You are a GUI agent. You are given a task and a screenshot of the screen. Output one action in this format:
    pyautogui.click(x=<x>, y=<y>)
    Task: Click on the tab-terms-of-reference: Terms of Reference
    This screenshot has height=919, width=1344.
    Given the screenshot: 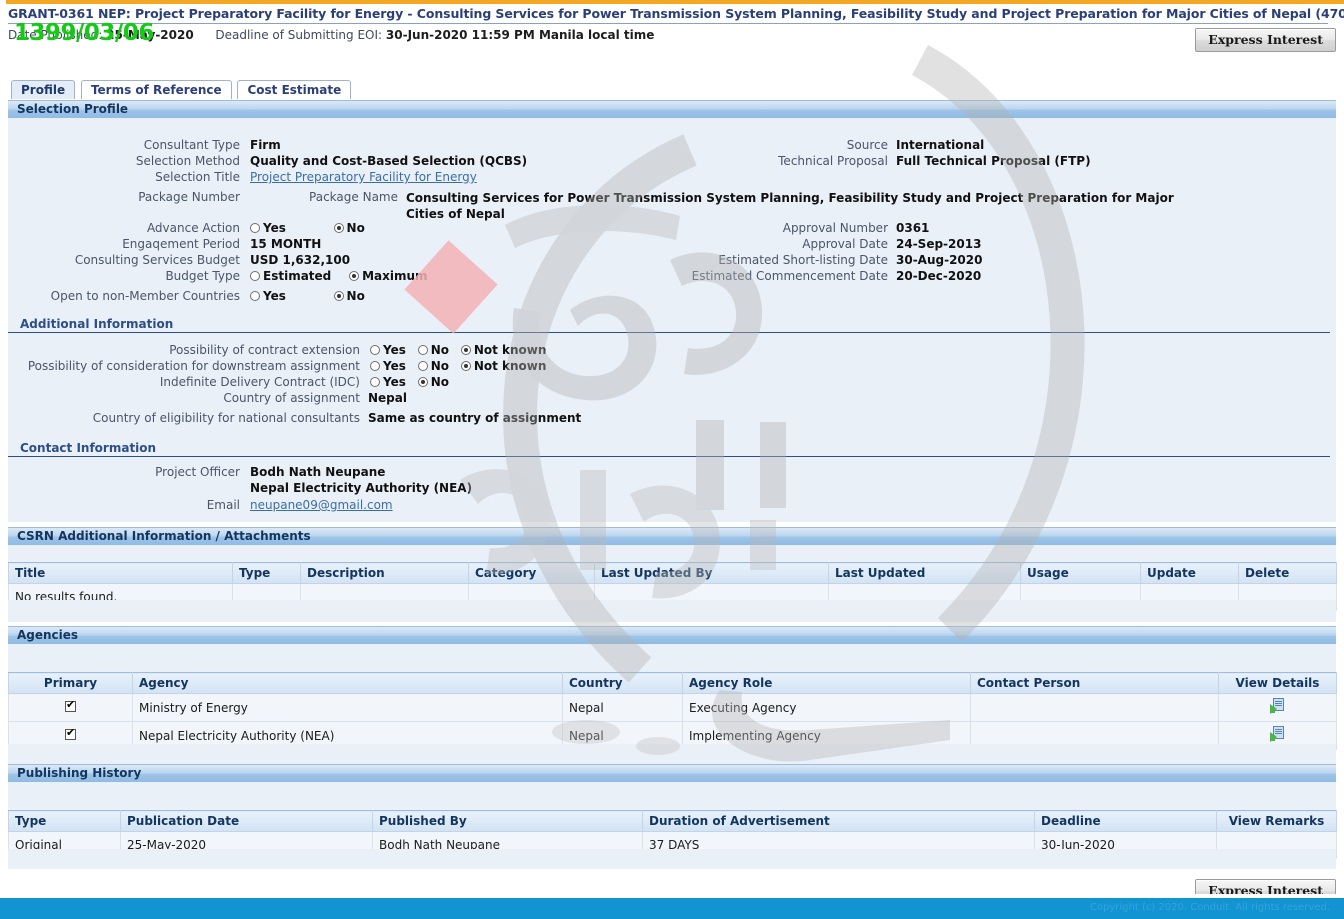 What is the action you would take?
    pyautogui.click(x=156, y=89)
    